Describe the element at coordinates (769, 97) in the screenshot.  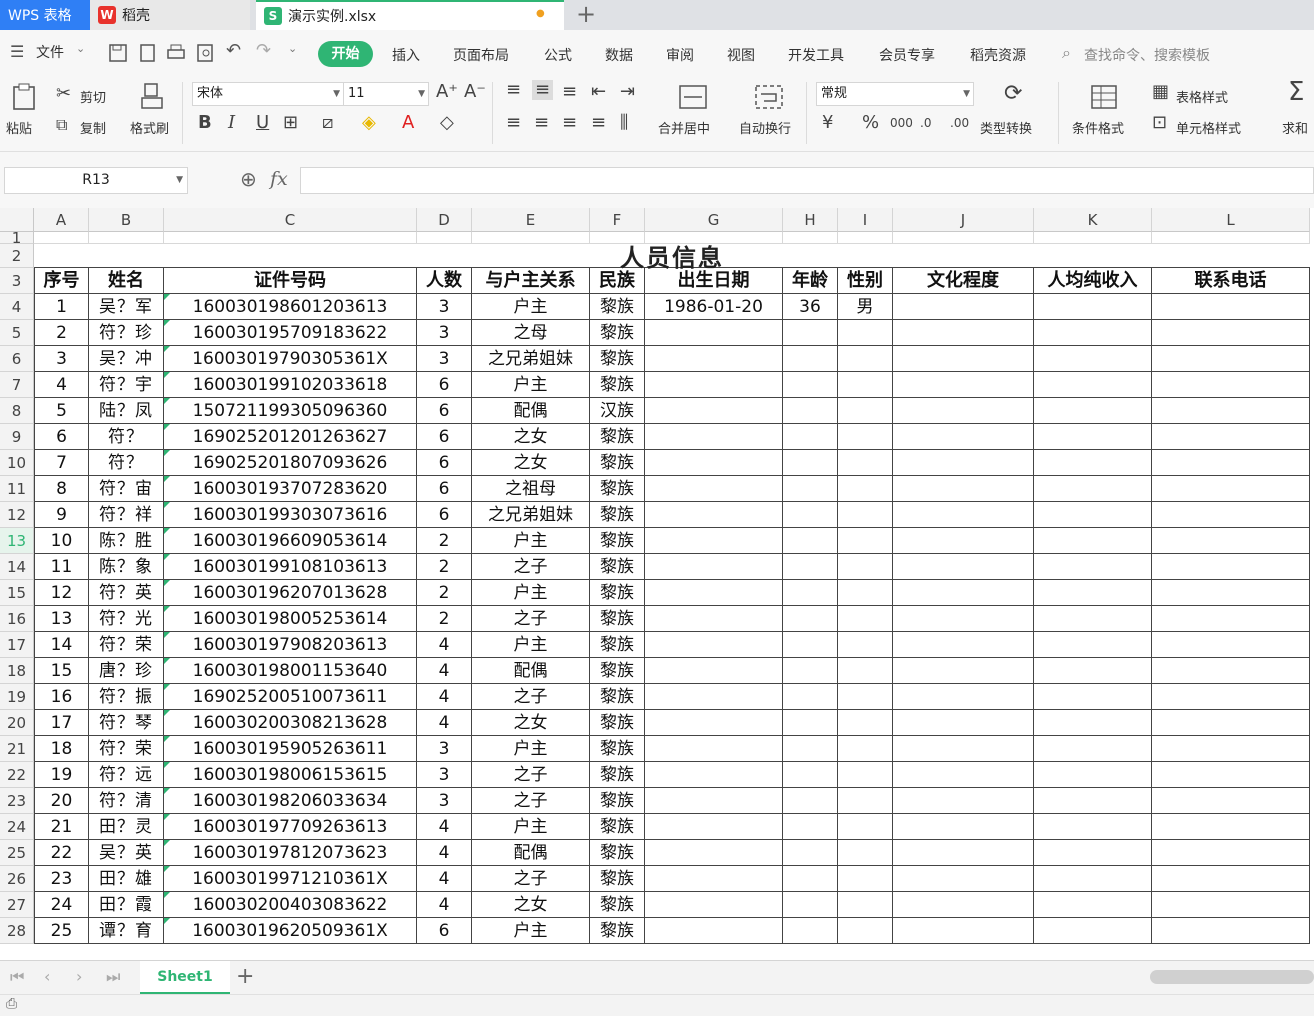
I see `wrap-text-icon` at that location.